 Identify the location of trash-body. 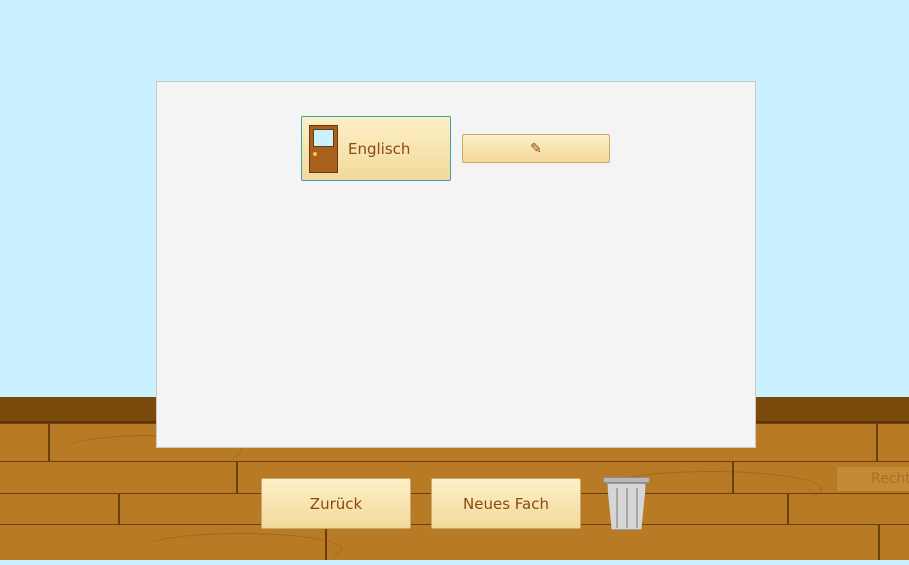
(626, 506).